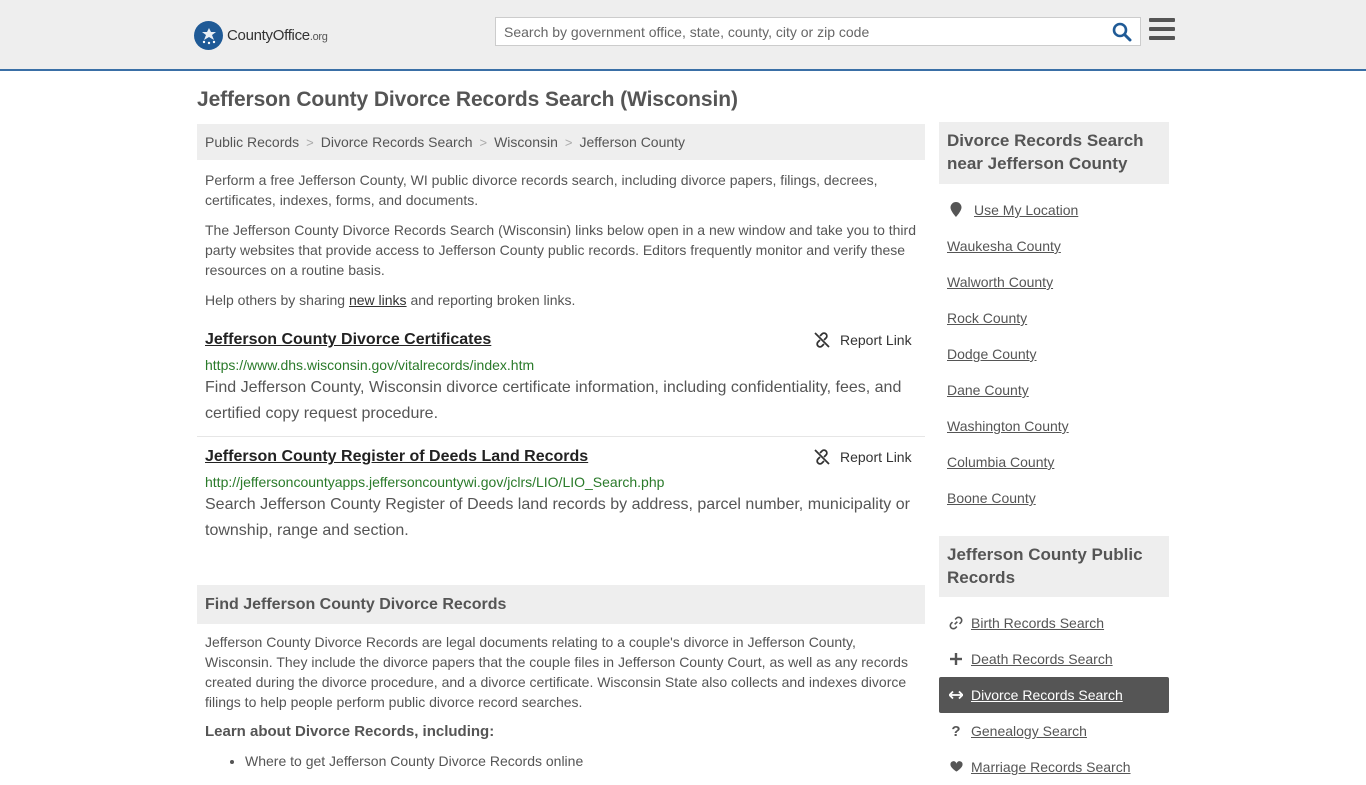 This screenshot has height=785, width=1366. I want to click on learn-heading: Learn about Divorce Records, including:, so click(350, 731).